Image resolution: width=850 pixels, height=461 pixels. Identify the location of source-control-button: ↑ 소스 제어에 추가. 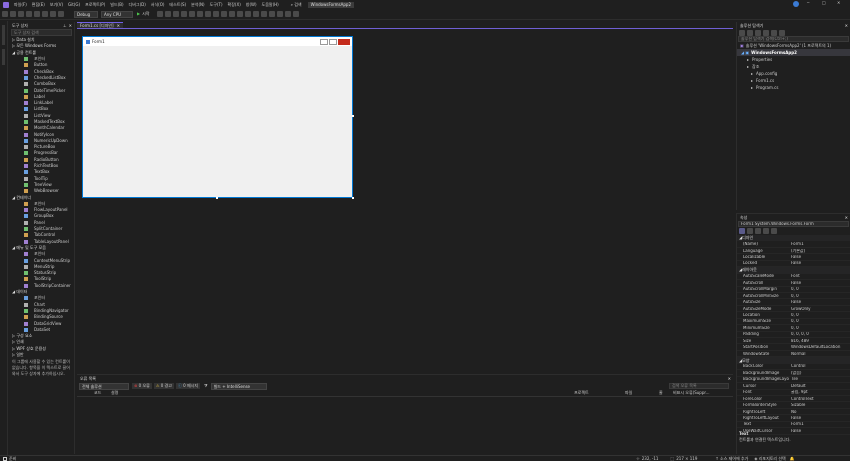
(731, 458).